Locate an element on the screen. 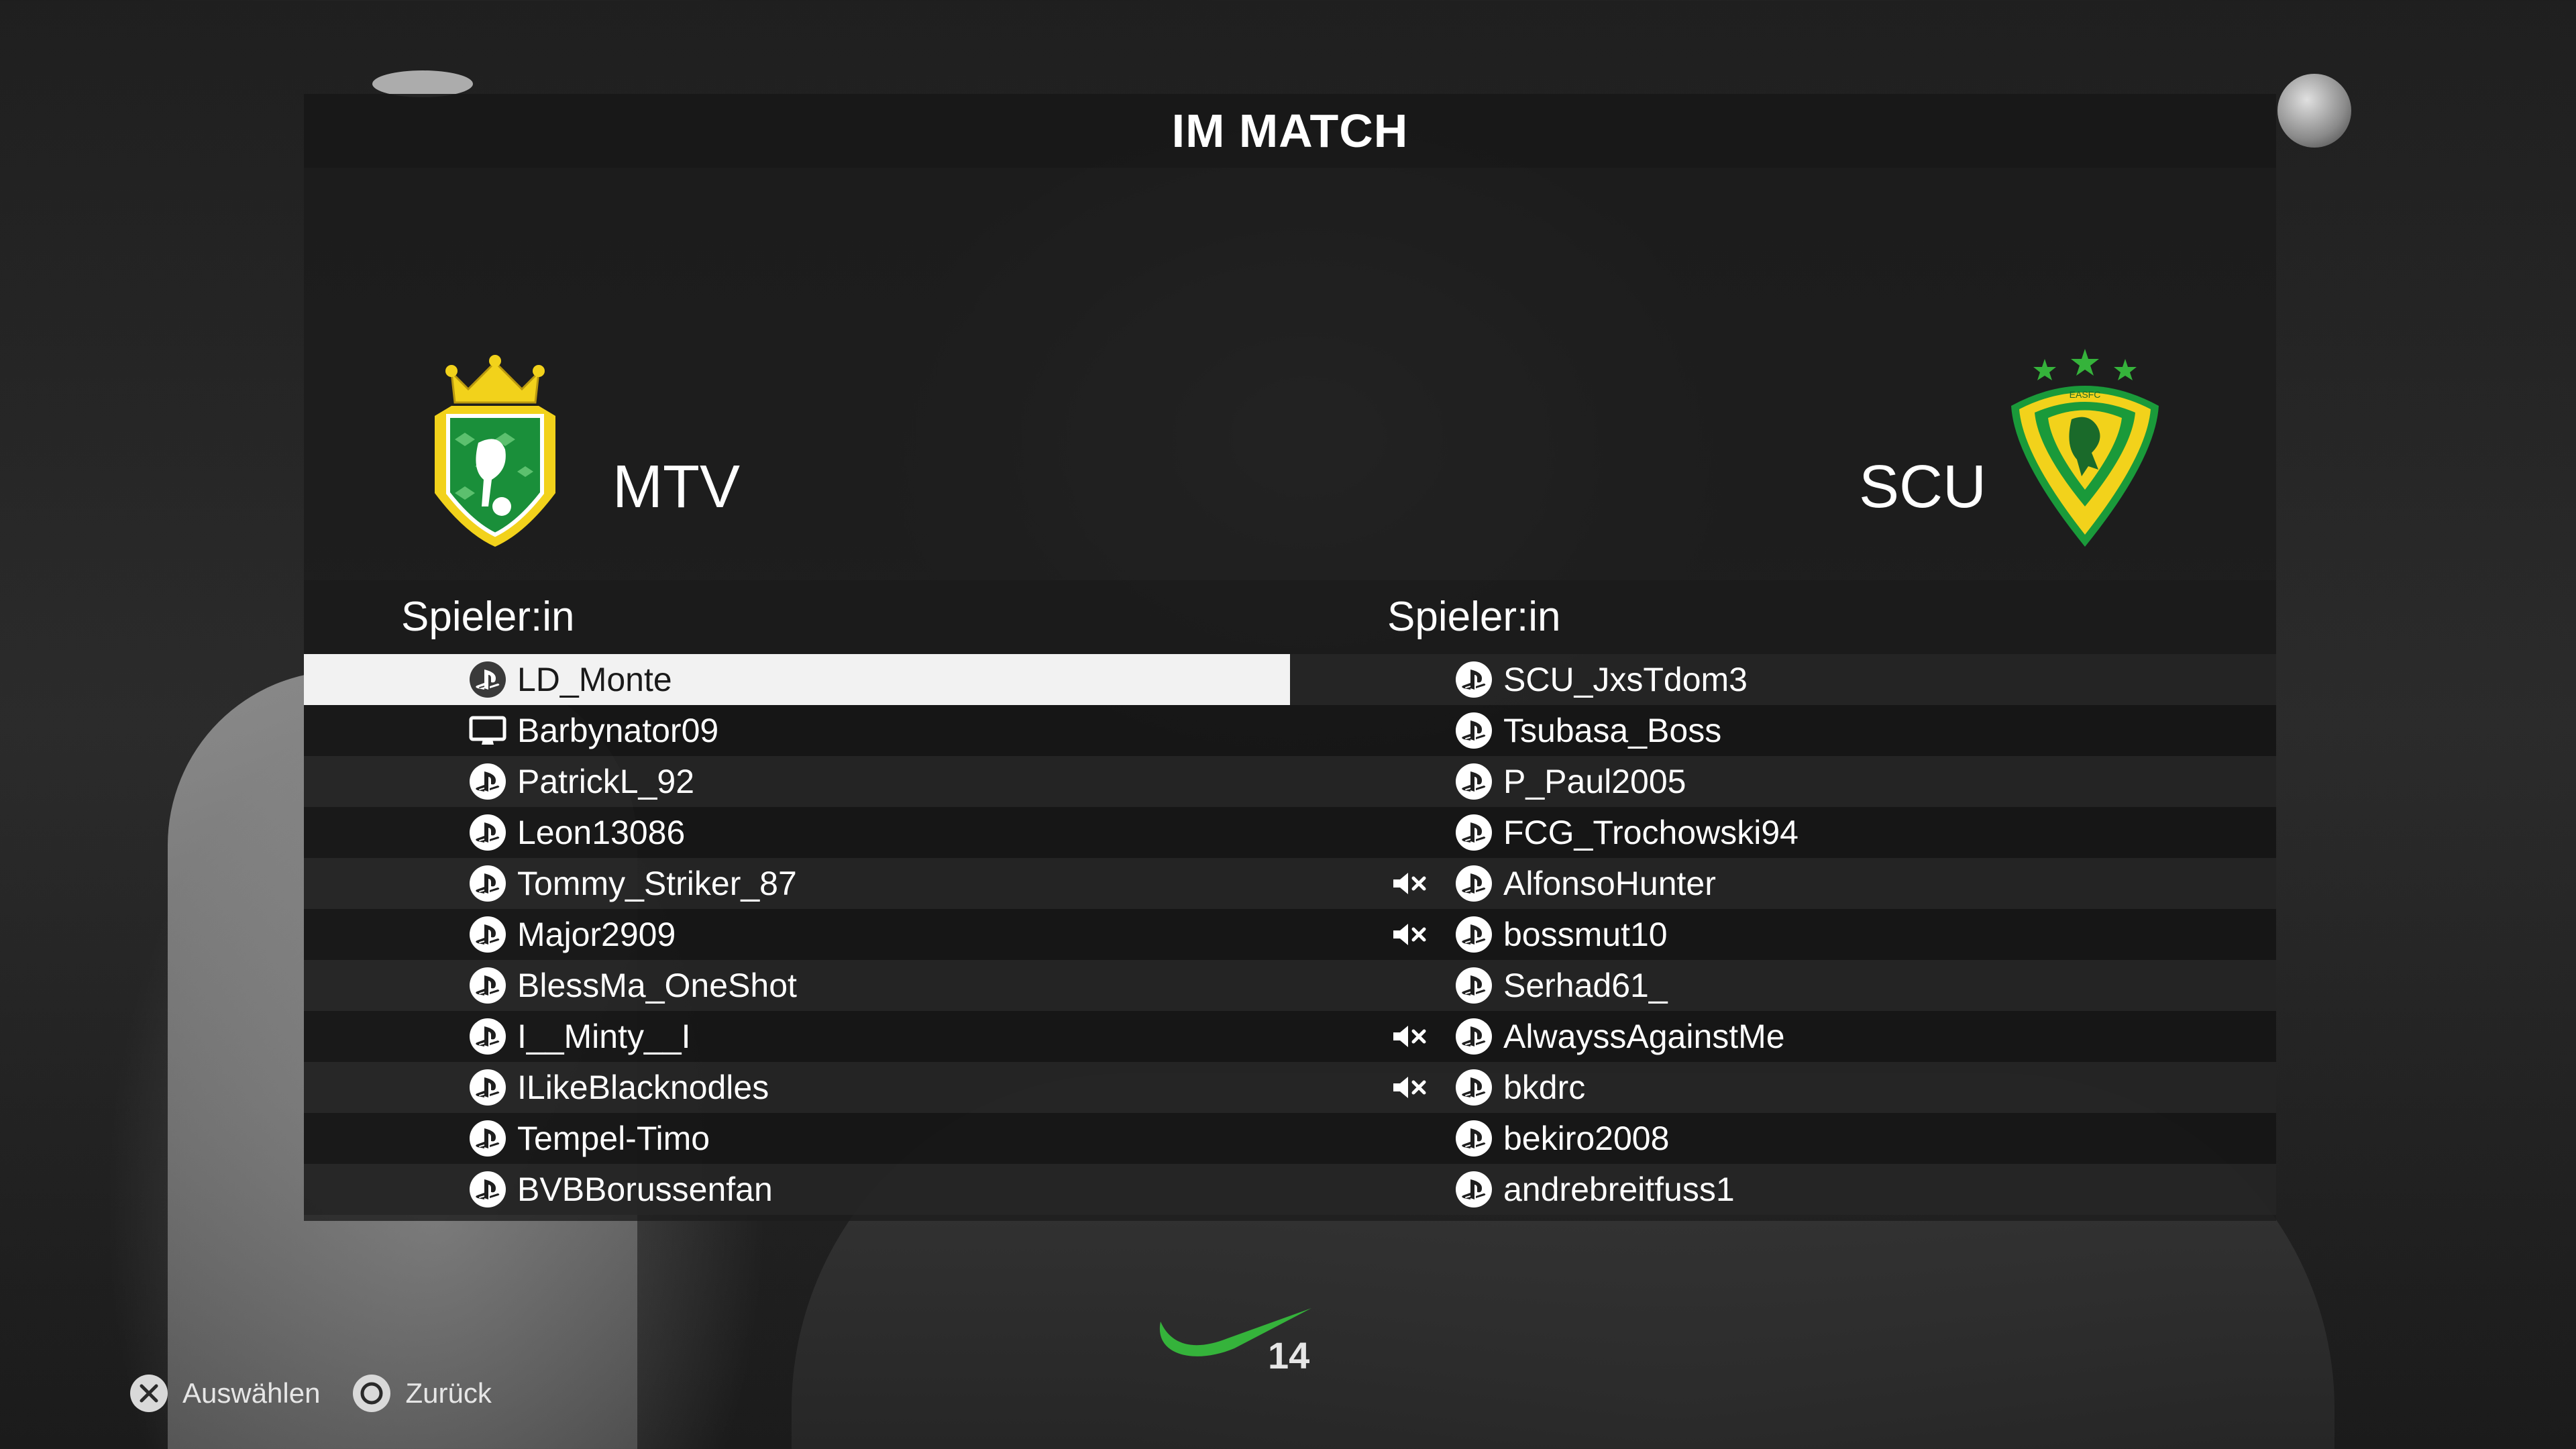  player-name: AlfonsoHunter is located at coordinates (1609, 883).